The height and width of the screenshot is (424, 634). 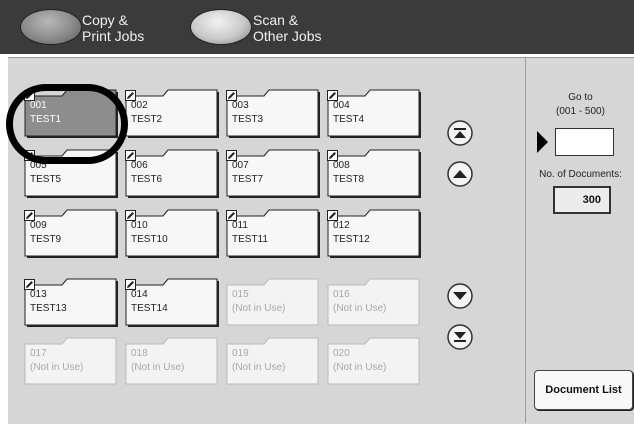 What do you see at coordinates (460, 296) in the screenshot?
I see `scroll-down-button` at bounding box center [460, 296].